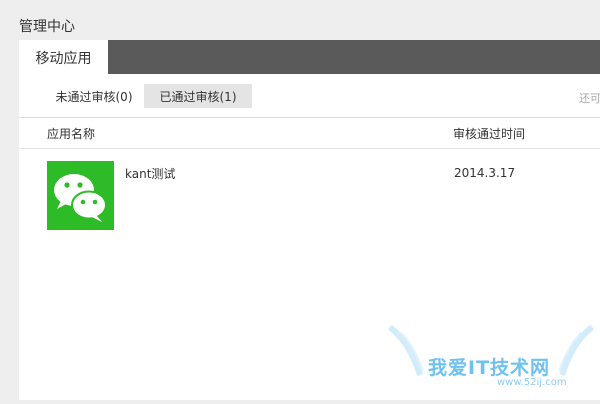  Describe the element at coordinates (47, 27) in the screenshot. I see `page-title: 管理中心` at that location.